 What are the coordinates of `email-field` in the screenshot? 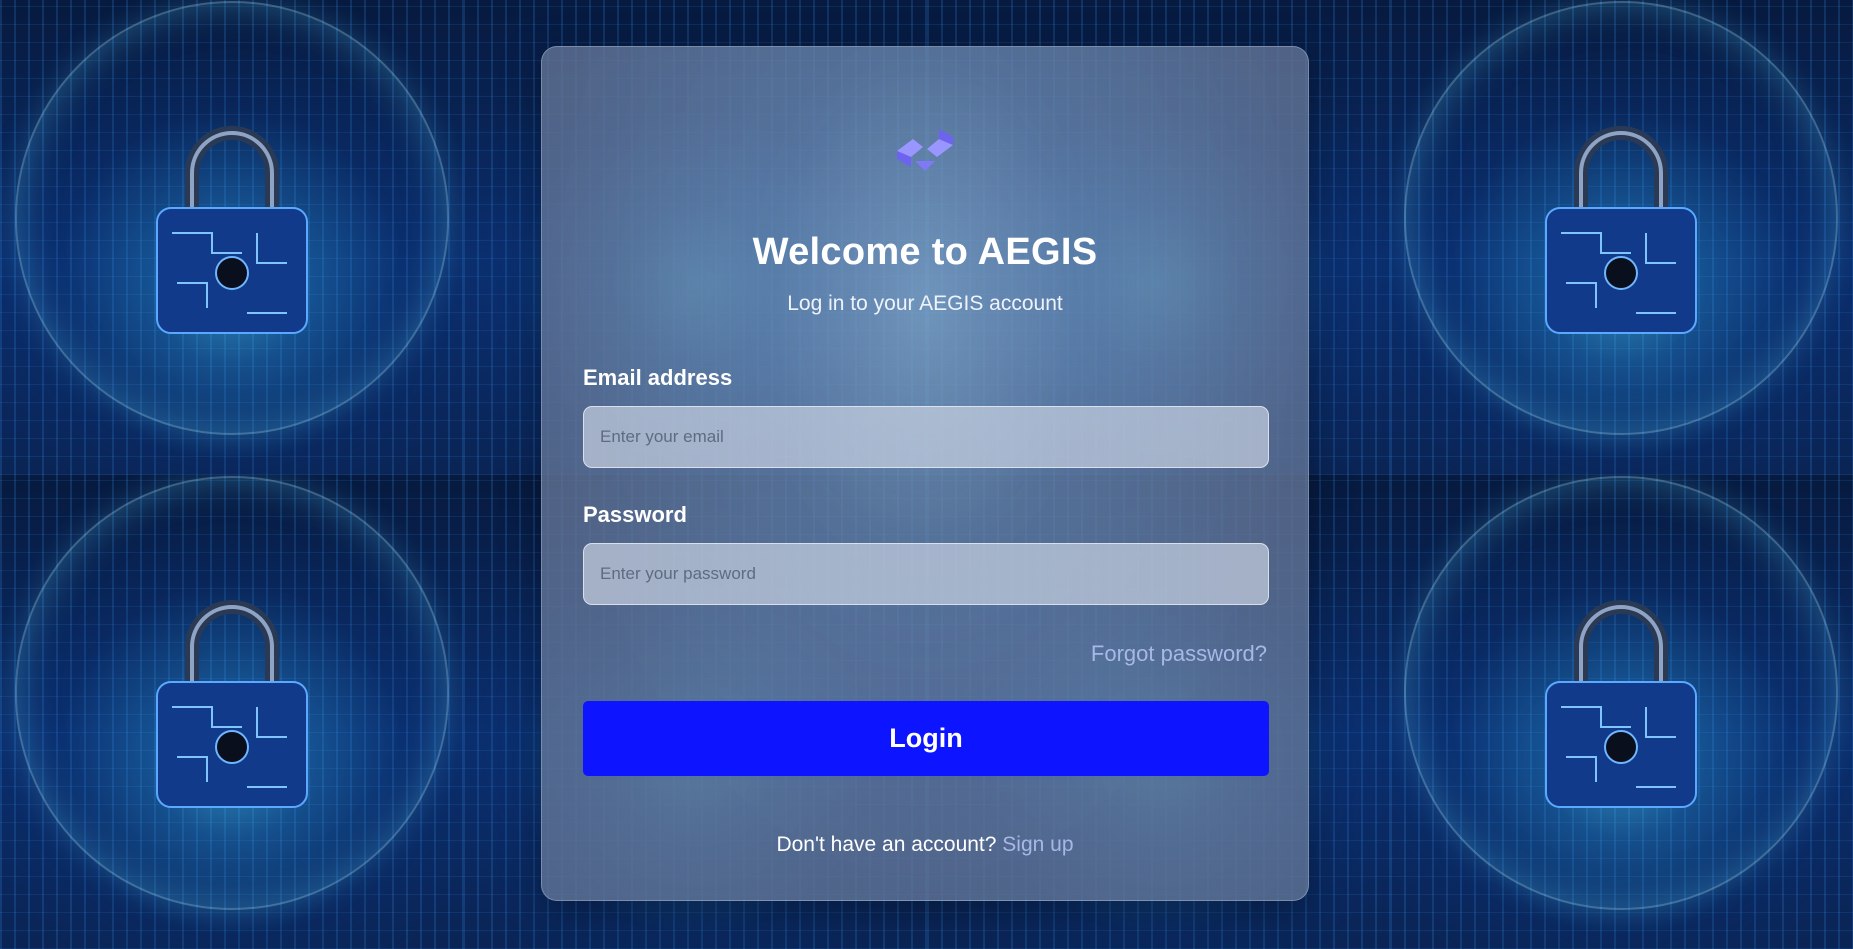 It's located at (926, 437).